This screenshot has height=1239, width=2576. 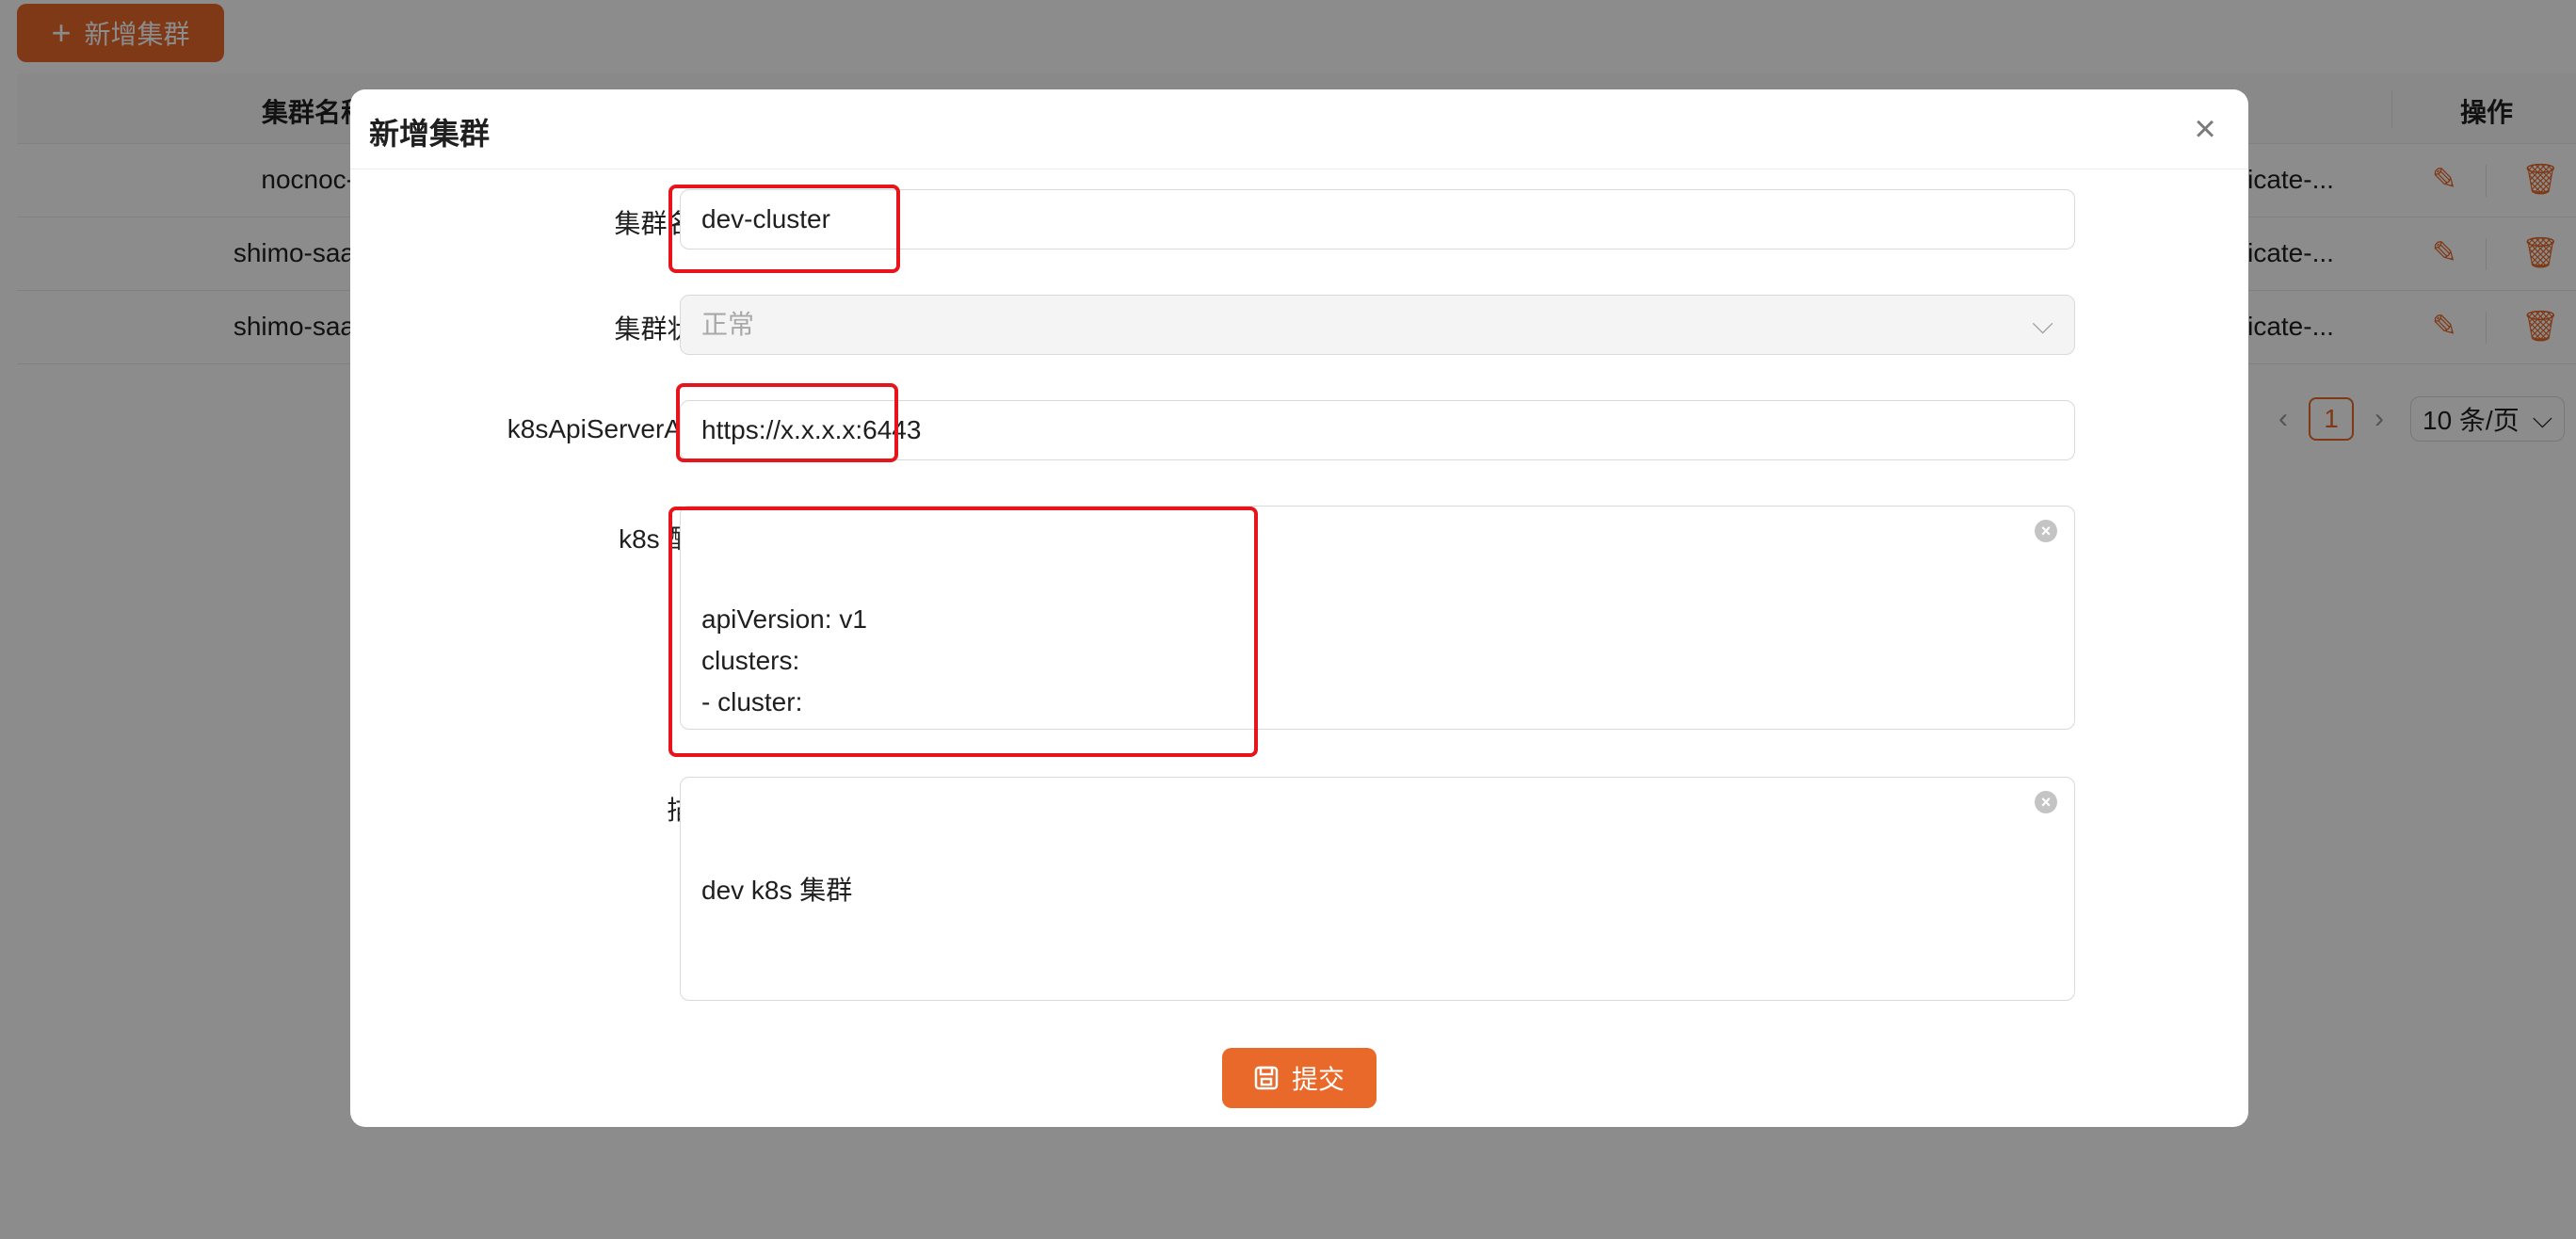 I want to click on save-icon, so click(x=1266, y=1078).